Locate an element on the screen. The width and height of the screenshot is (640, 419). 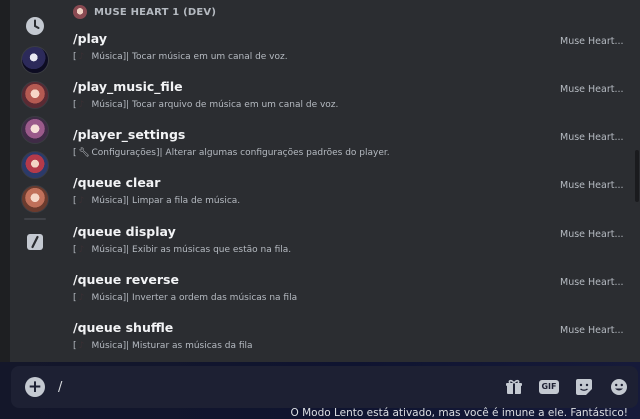
gif-icon: GIF is located at coordinates (549, 387).